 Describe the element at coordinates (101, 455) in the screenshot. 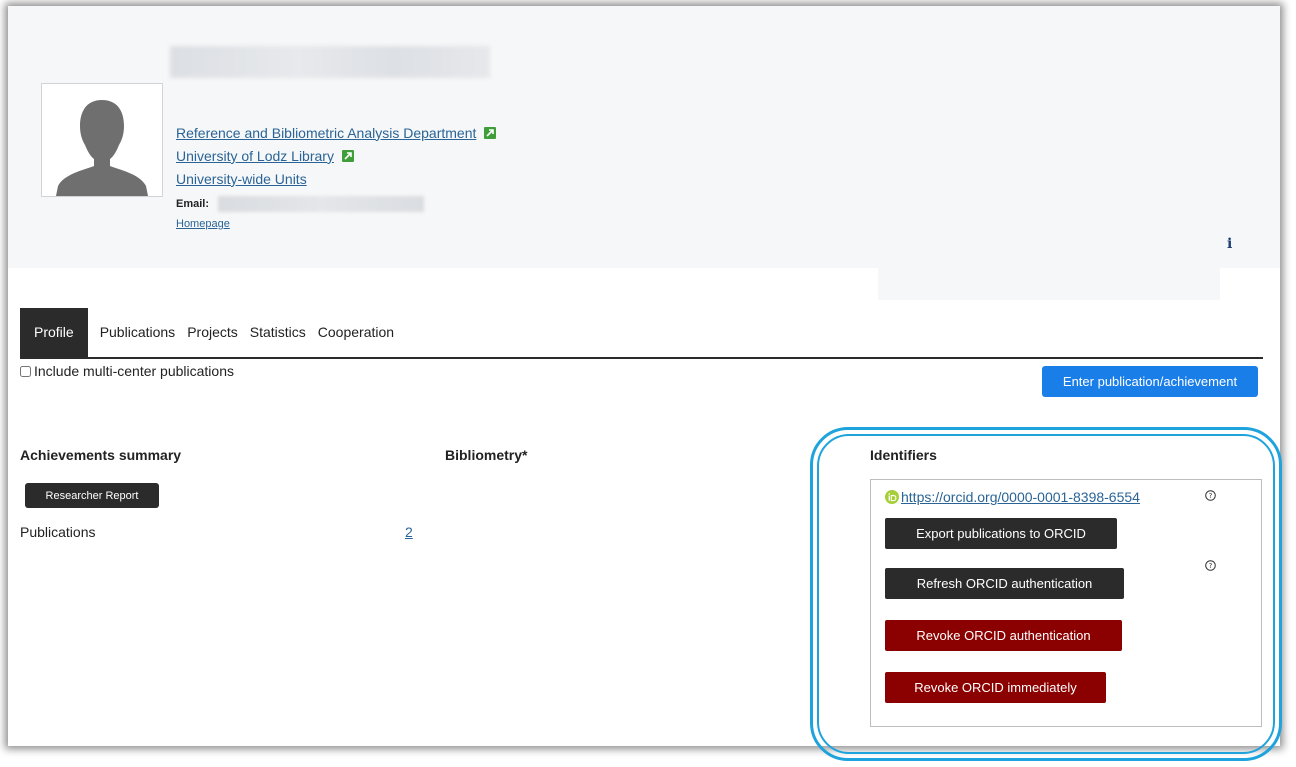

I see `achievements-summary-title: Achievements summary` at that location.